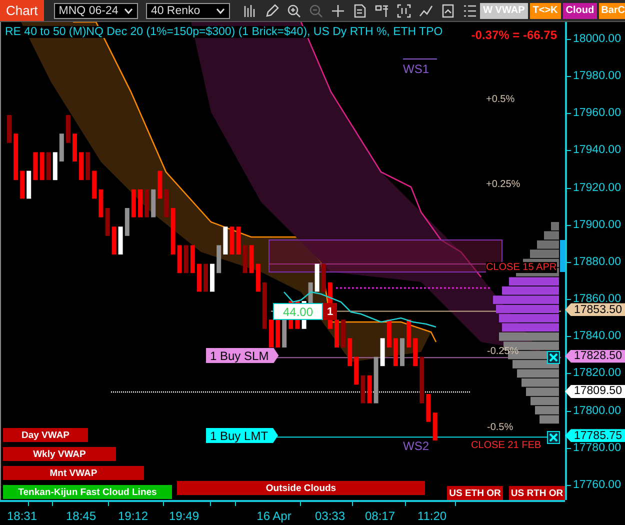 The image size is (625, 525). I want to click on price-label: 17800.00, so click(597, 411).